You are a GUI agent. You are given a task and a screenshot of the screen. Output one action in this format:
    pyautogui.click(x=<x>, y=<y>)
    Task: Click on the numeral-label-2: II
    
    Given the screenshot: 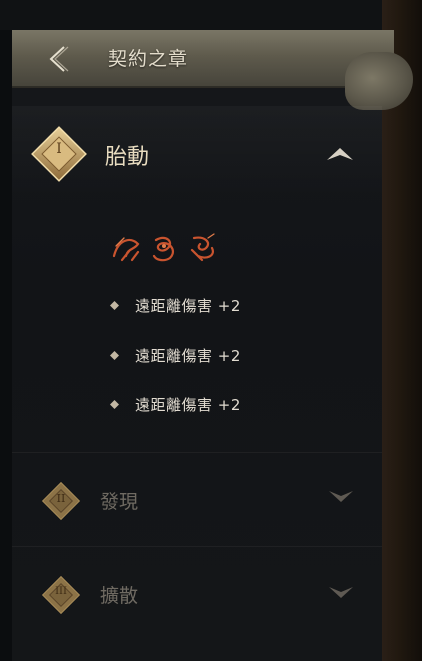 What is the action you would take?
    pyautogui.click(x=61, y=498)
    